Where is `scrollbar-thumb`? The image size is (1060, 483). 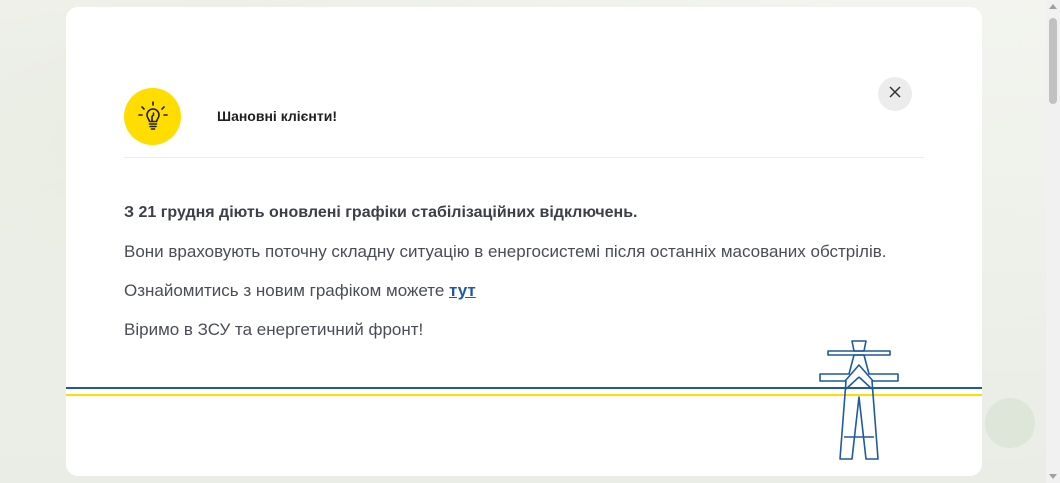 scrollbar-thumb is located at coordinates (1053, 61).